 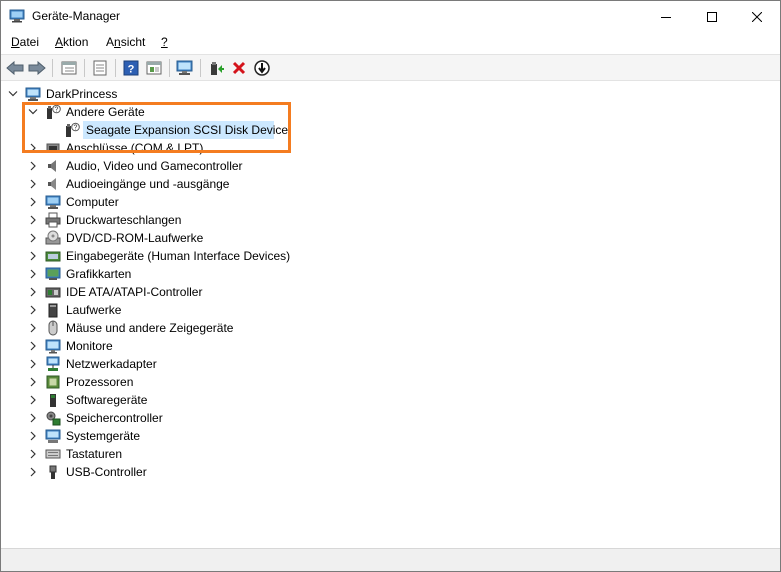 I want to click on scan-hardware-button, so click(x=185, y=68).